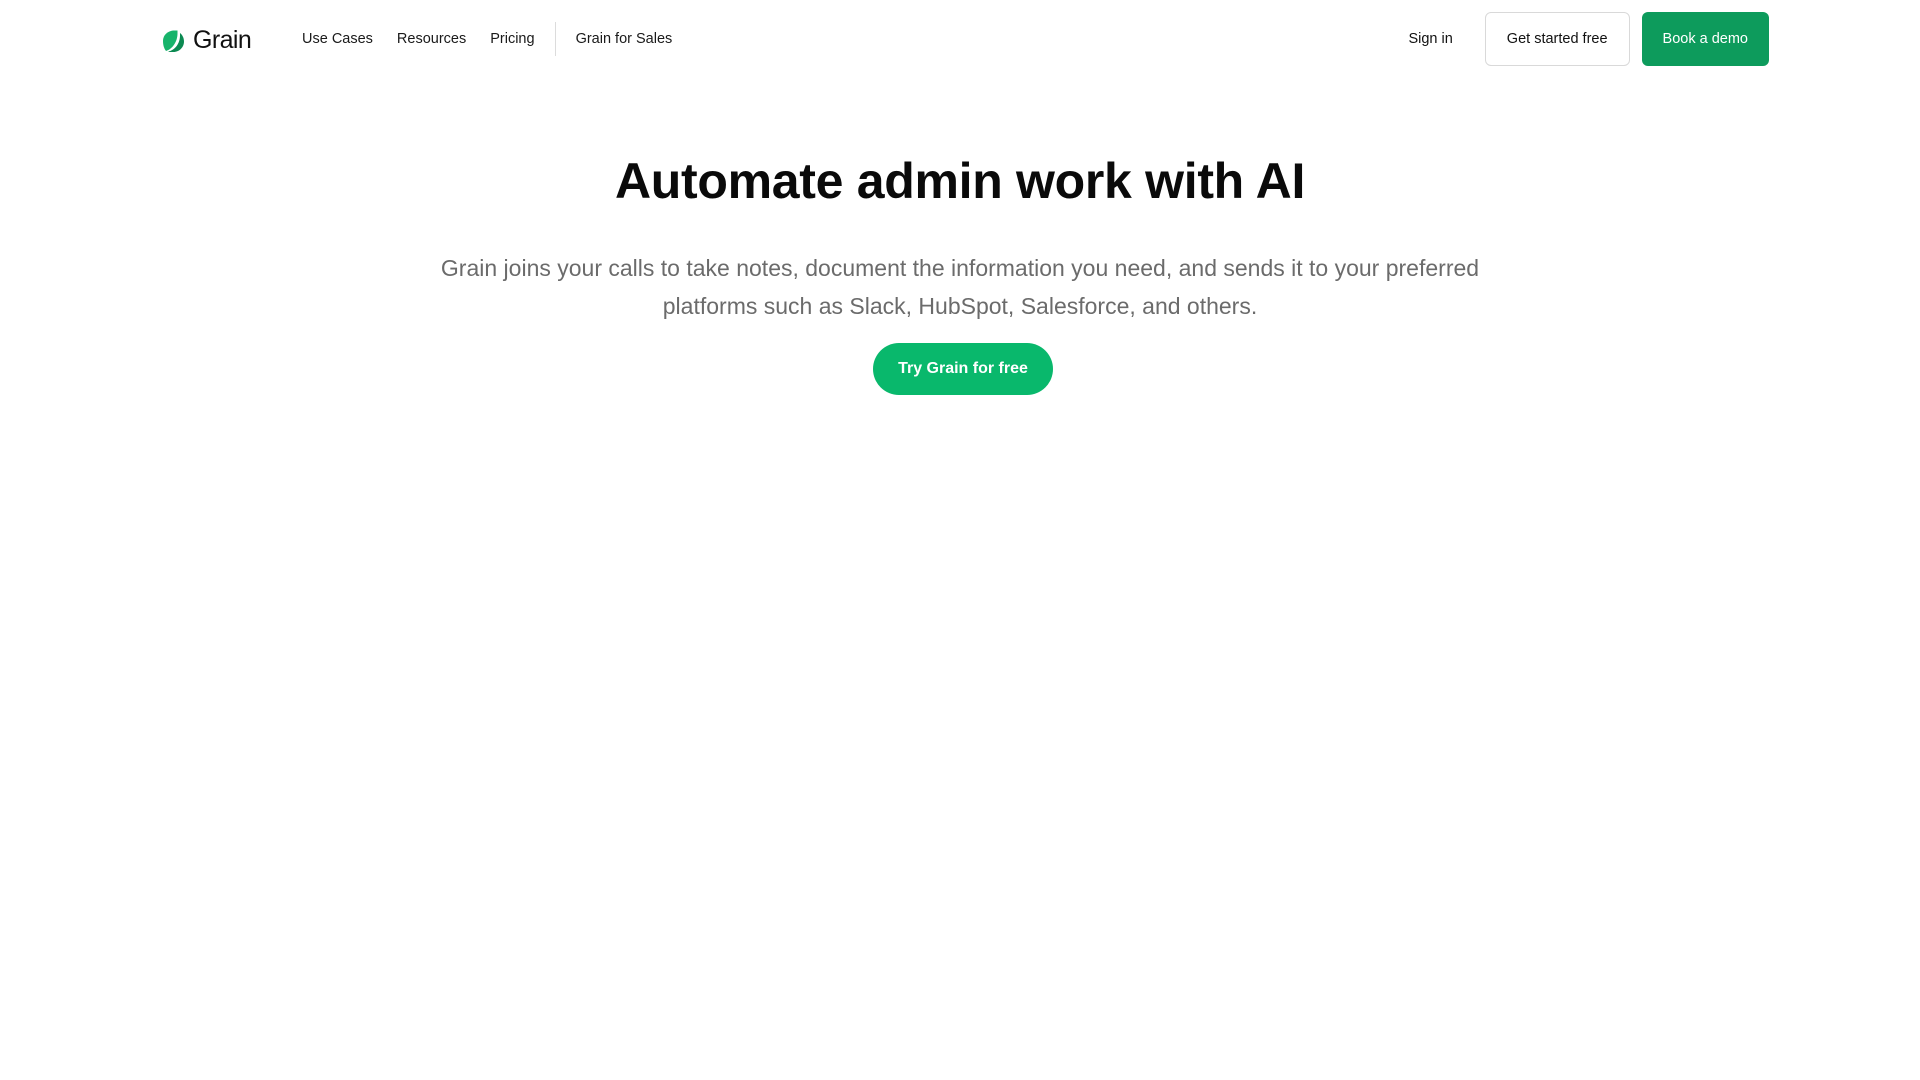 The width and height of the screenshot is (1920, 1080). Describe the element at coordinates (1705, 39) in the screenshot. I see `book-demo-button: Book a demo` at that location.